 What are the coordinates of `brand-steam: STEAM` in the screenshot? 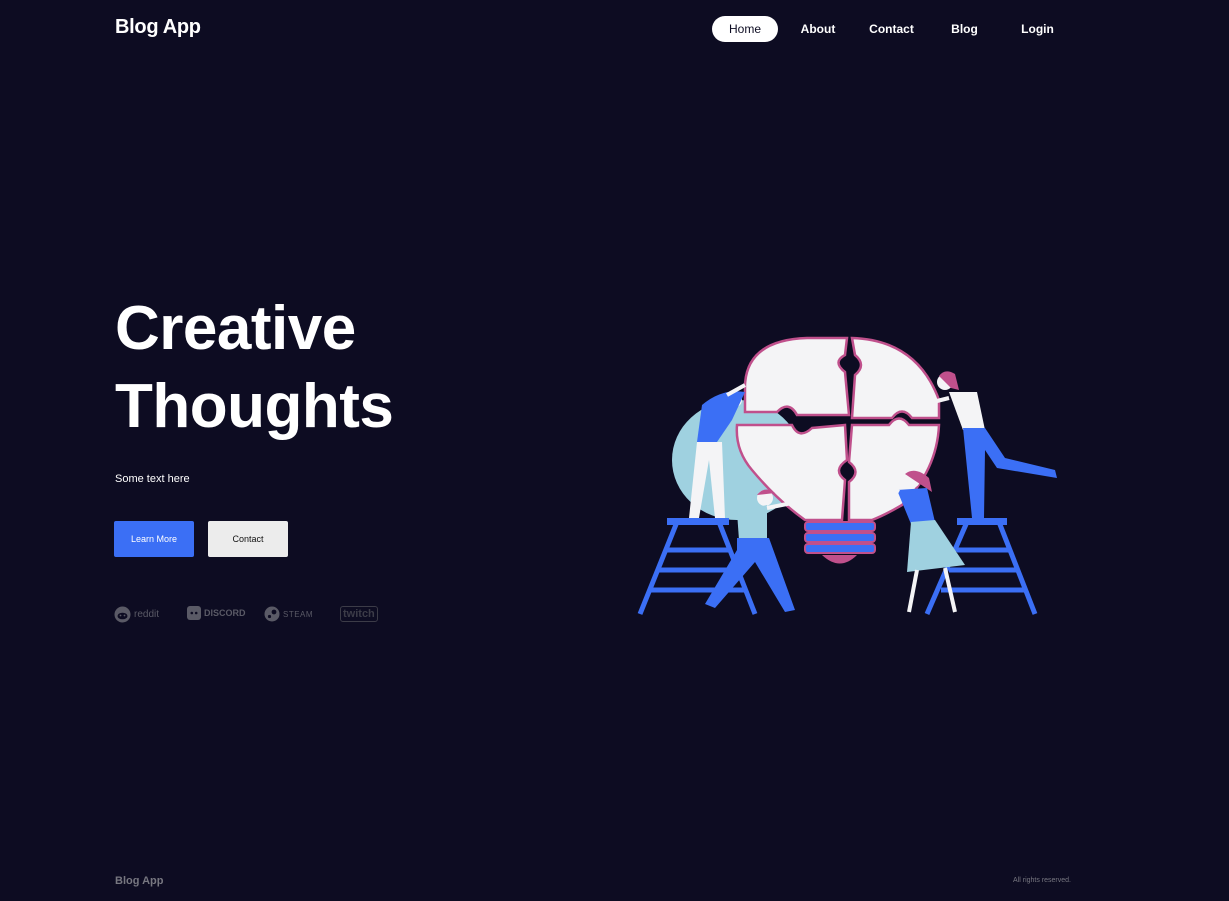 It's located at (288, 614).